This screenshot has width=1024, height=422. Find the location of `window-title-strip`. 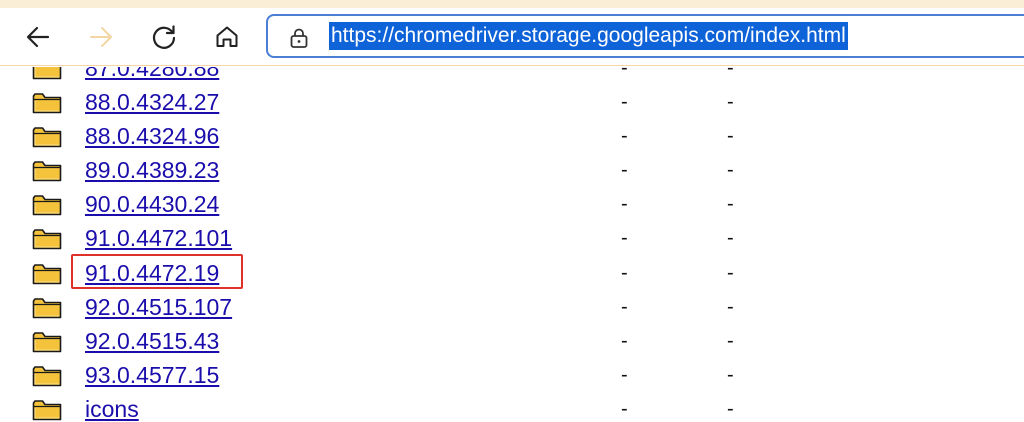

window-title-strip is located at coordinates (512, 4).